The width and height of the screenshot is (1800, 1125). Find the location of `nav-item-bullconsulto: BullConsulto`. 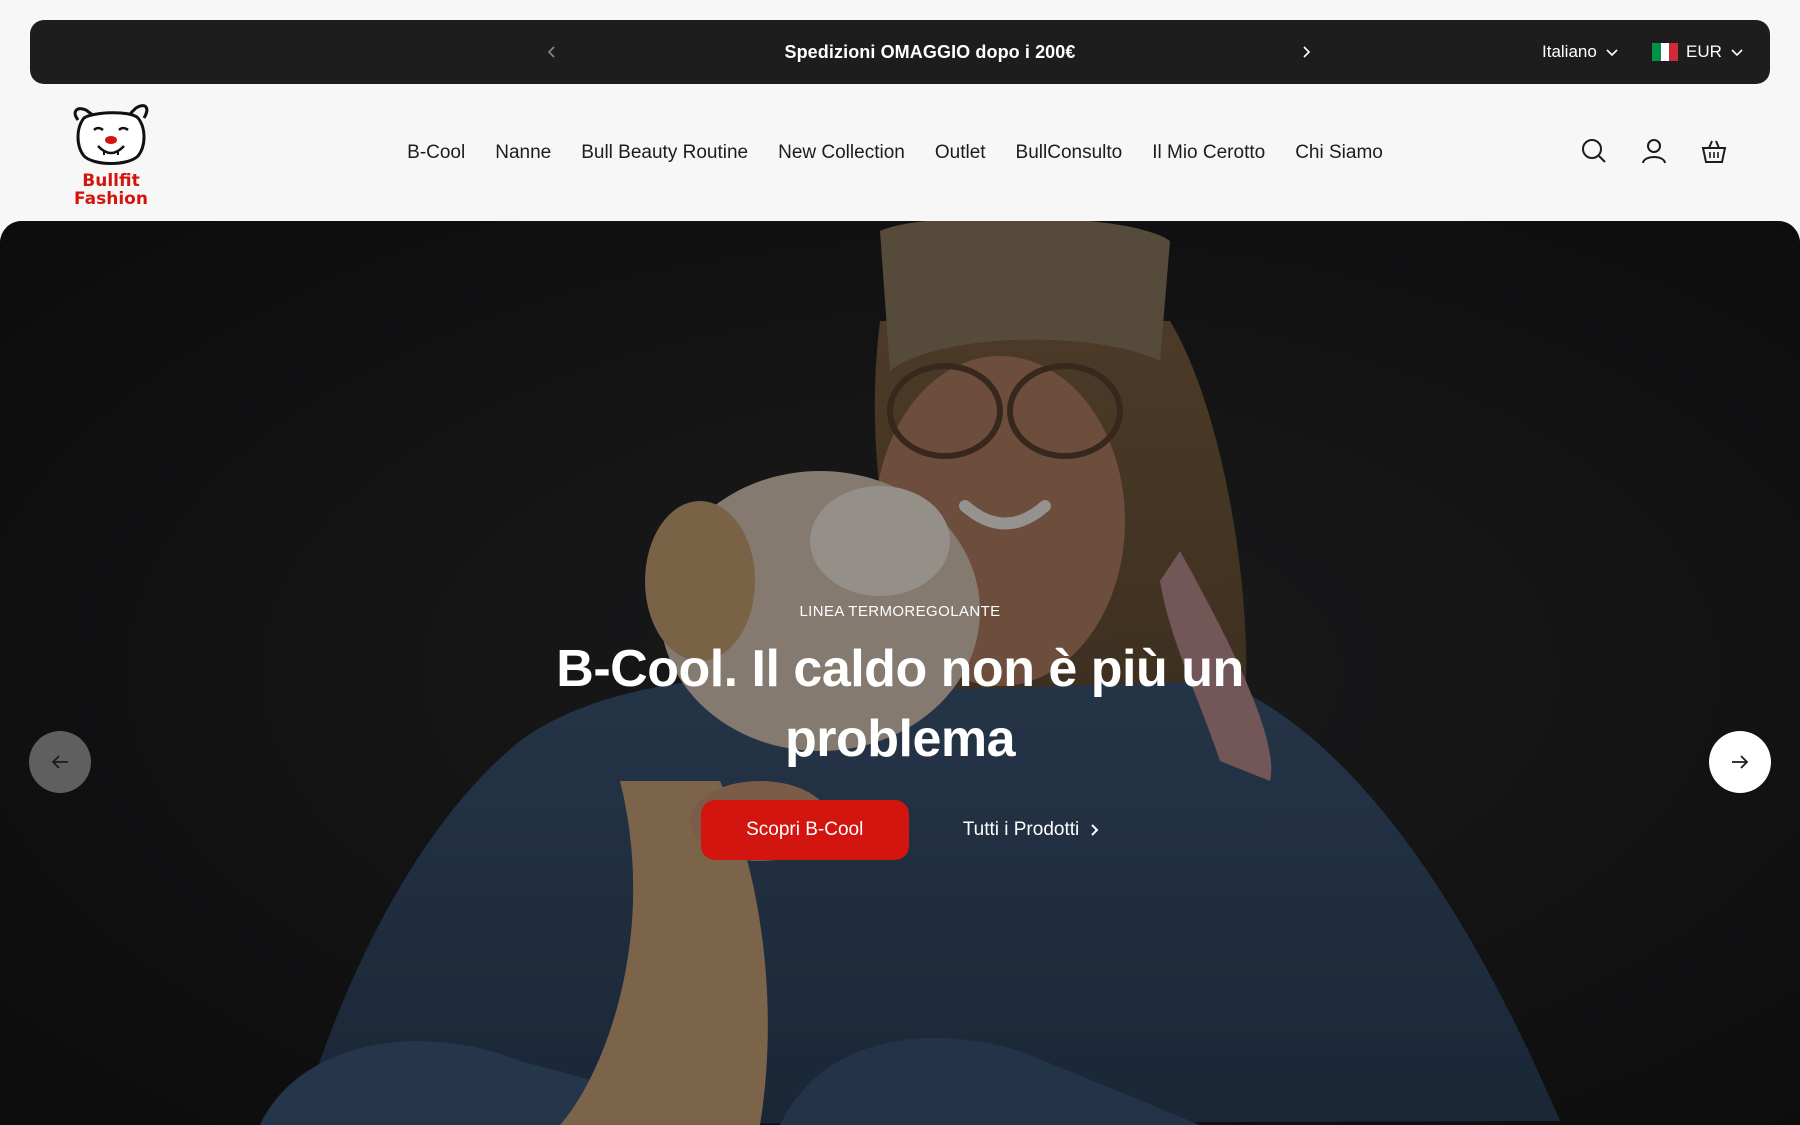

nav-item-bullconsulto: BullConsulto is located at coordinates (1069, 153).